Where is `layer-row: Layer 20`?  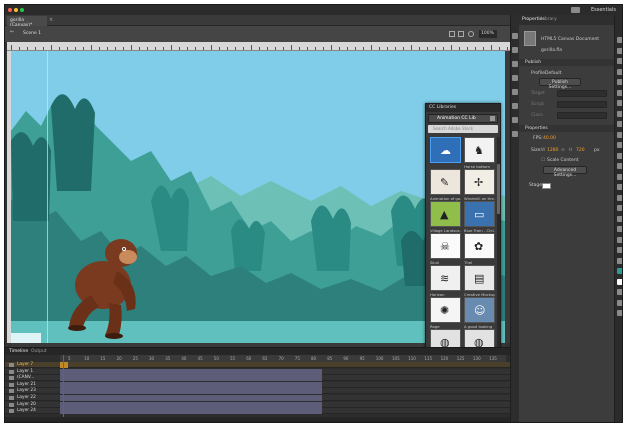 layer-row: Layer 20 is located at coordinates (257, 404).